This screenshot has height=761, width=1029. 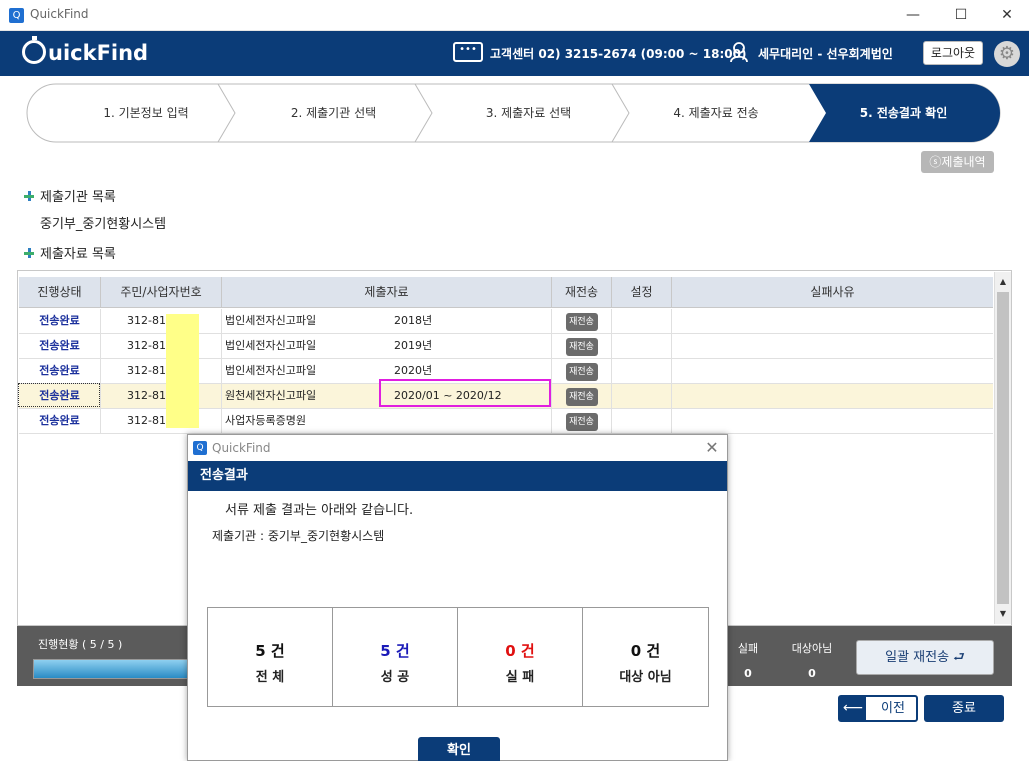 What do you see at coordinates (642, 292) in the screenshot?
I see `header-settings: 설정` at bounding box center [642, 292].